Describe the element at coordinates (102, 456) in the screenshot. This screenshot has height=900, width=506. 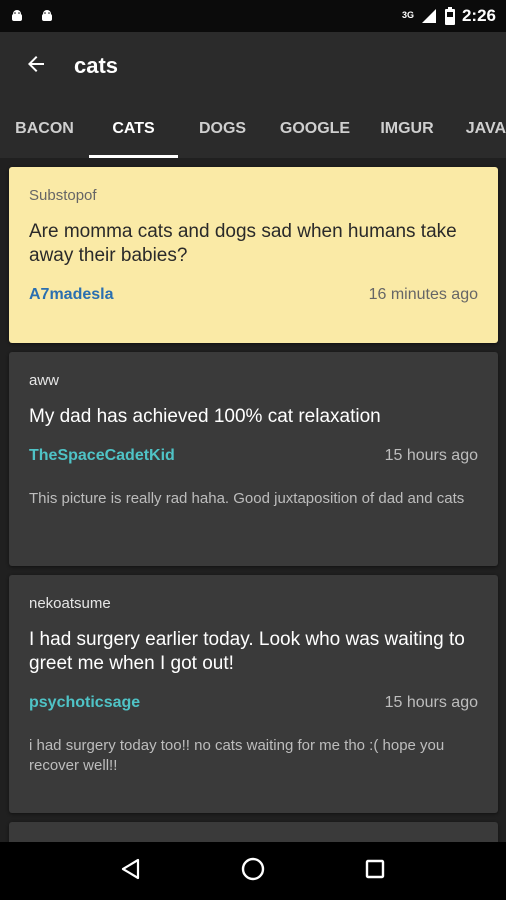
I see `post-author: TheSpaceCadetKid` at that location.